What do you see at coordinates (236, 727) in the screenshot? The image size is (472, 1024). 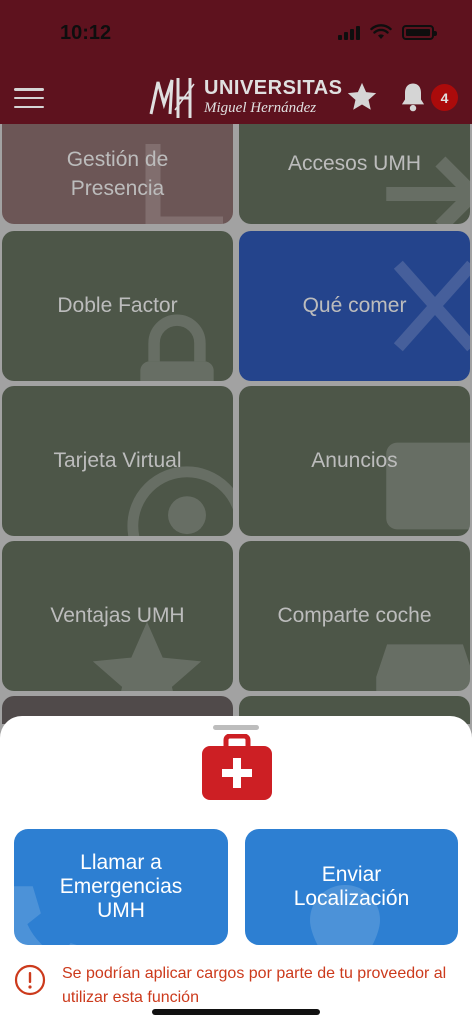 I see `sheet-grabber` at bounding box center [236, 727].